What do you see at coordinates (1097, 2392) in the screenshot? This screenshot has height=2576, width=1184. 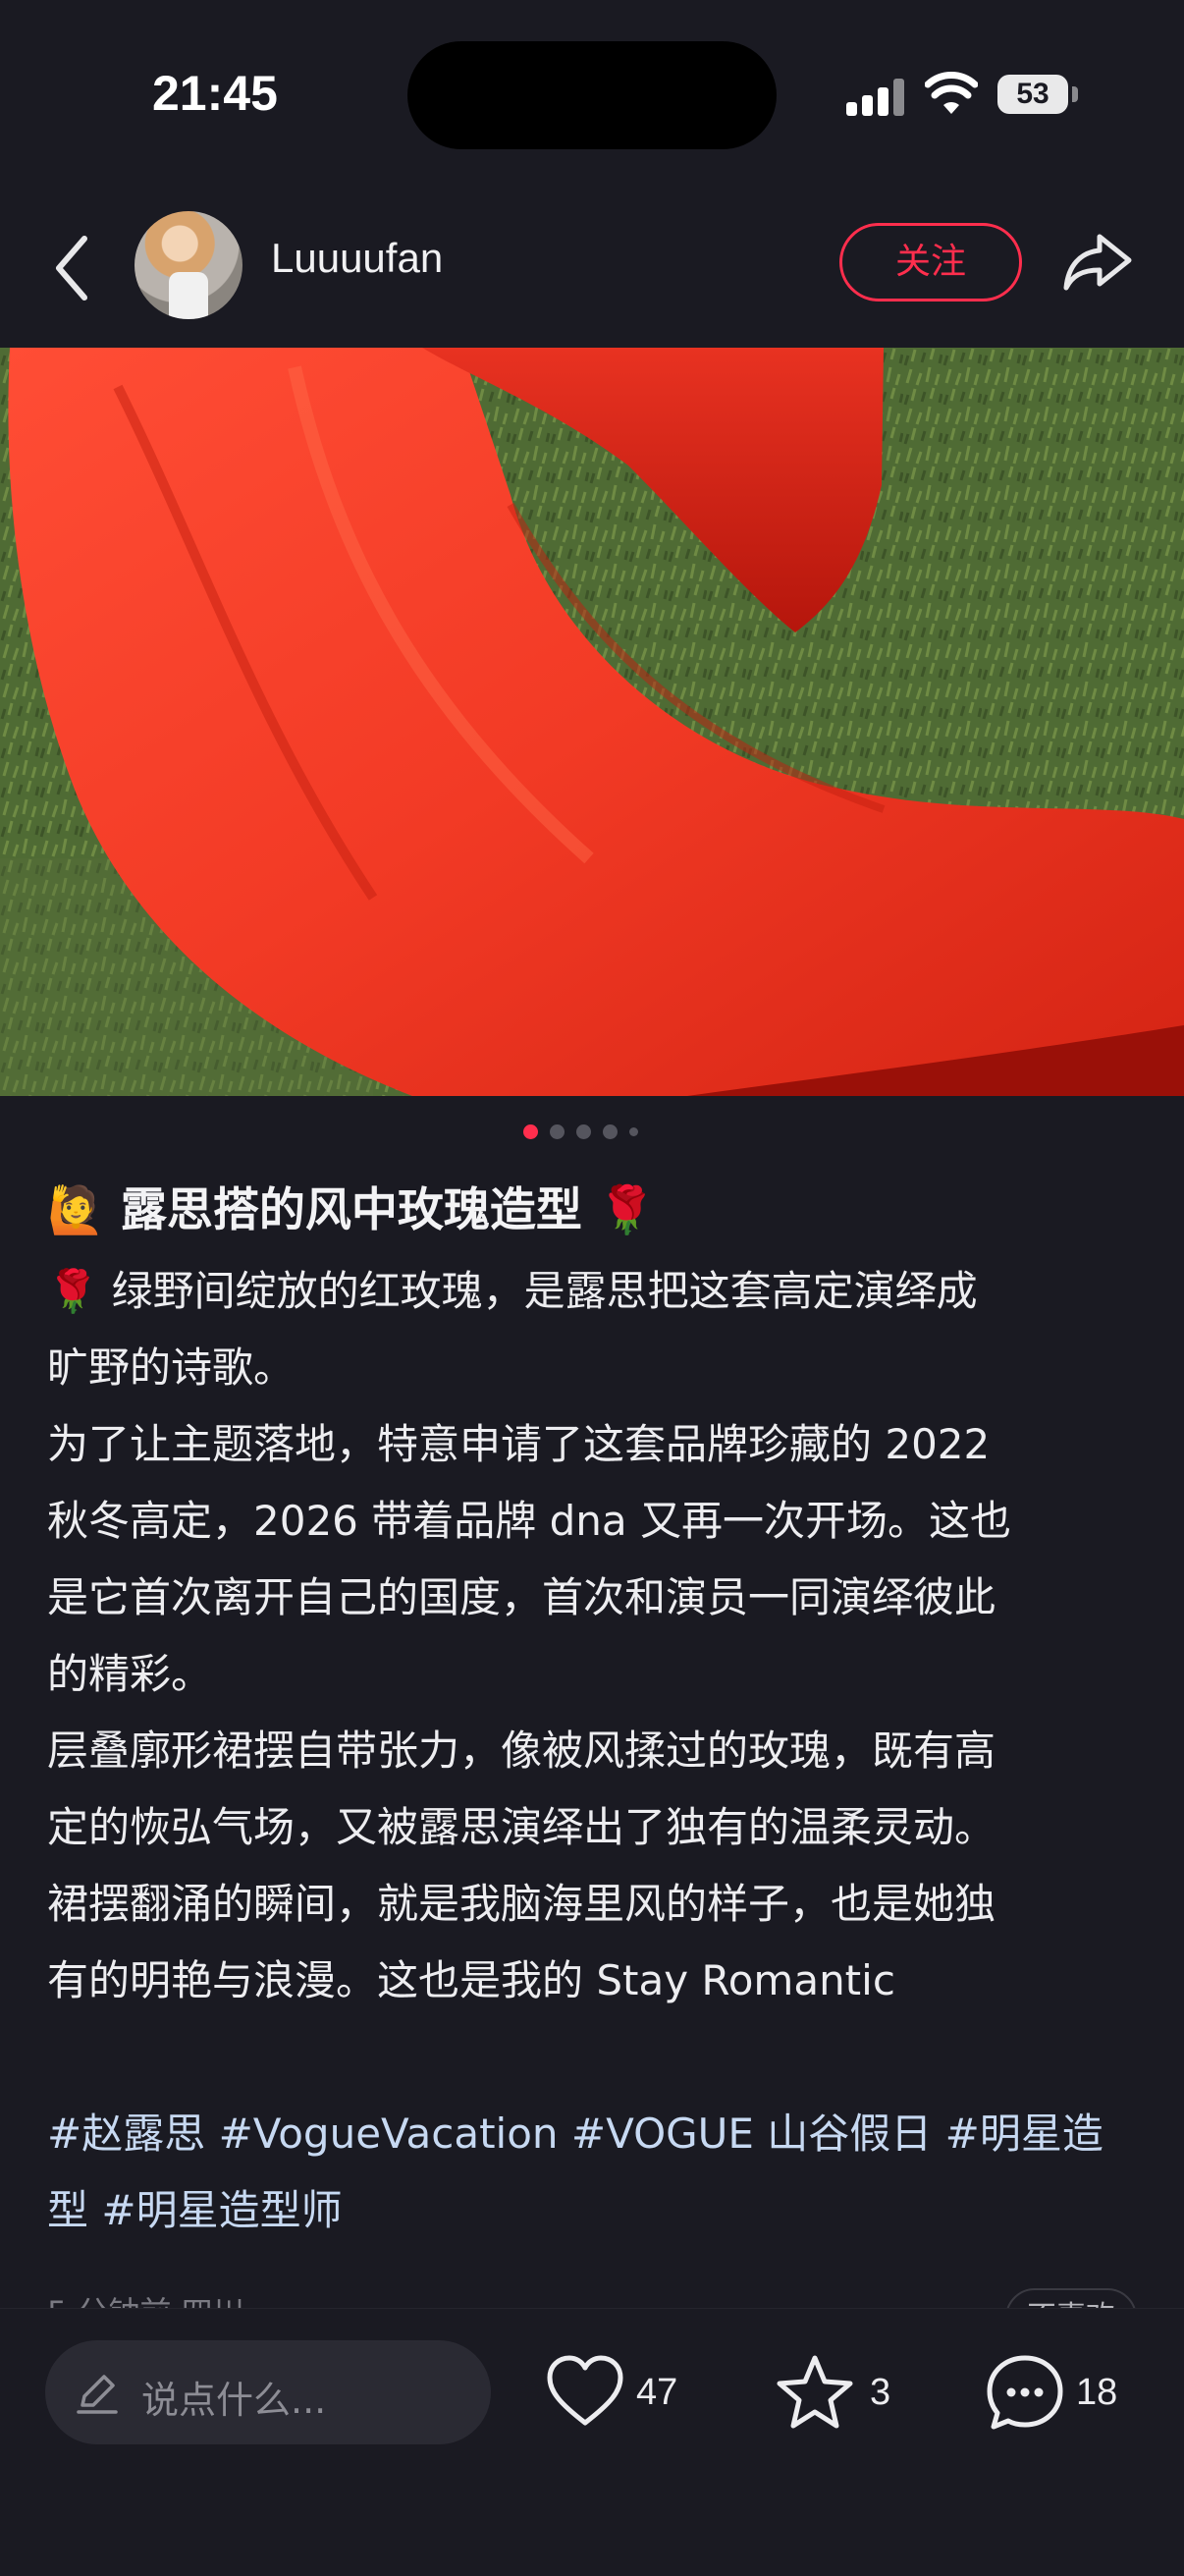 I see `comment-count: 18` at bounding box center [1097, 2392].